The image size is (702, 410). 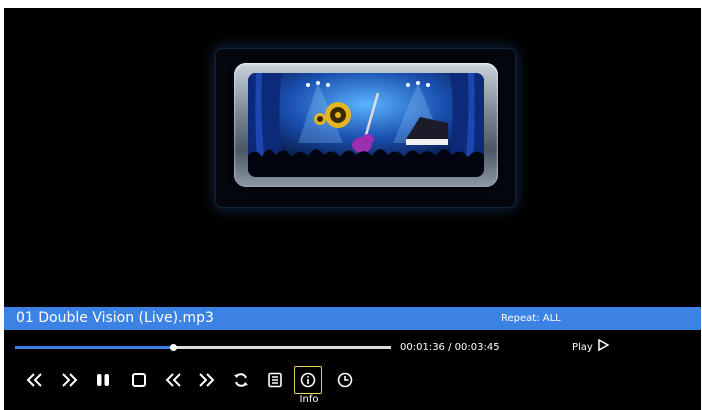 I want to click on repeat-icon, so click(x=241, y=380).